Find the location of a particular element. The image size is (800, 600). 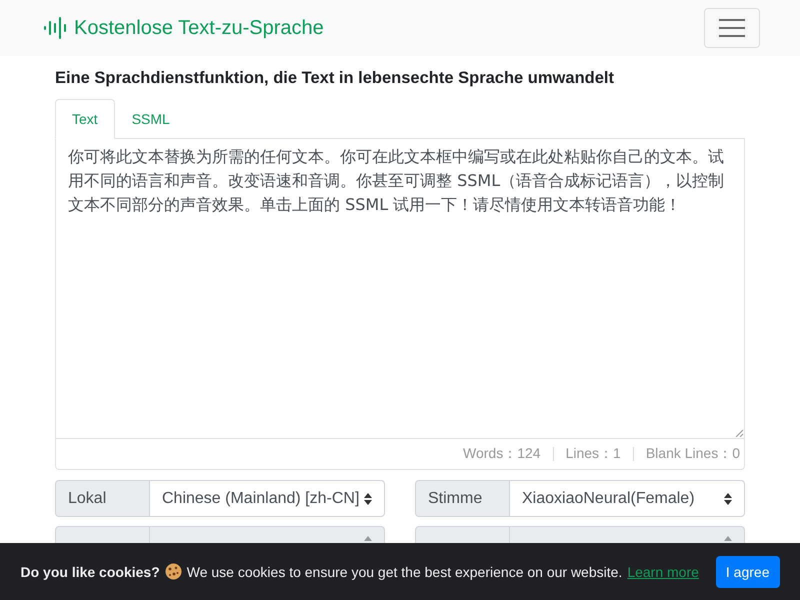

menu-button is located at coordinates (732, 28).